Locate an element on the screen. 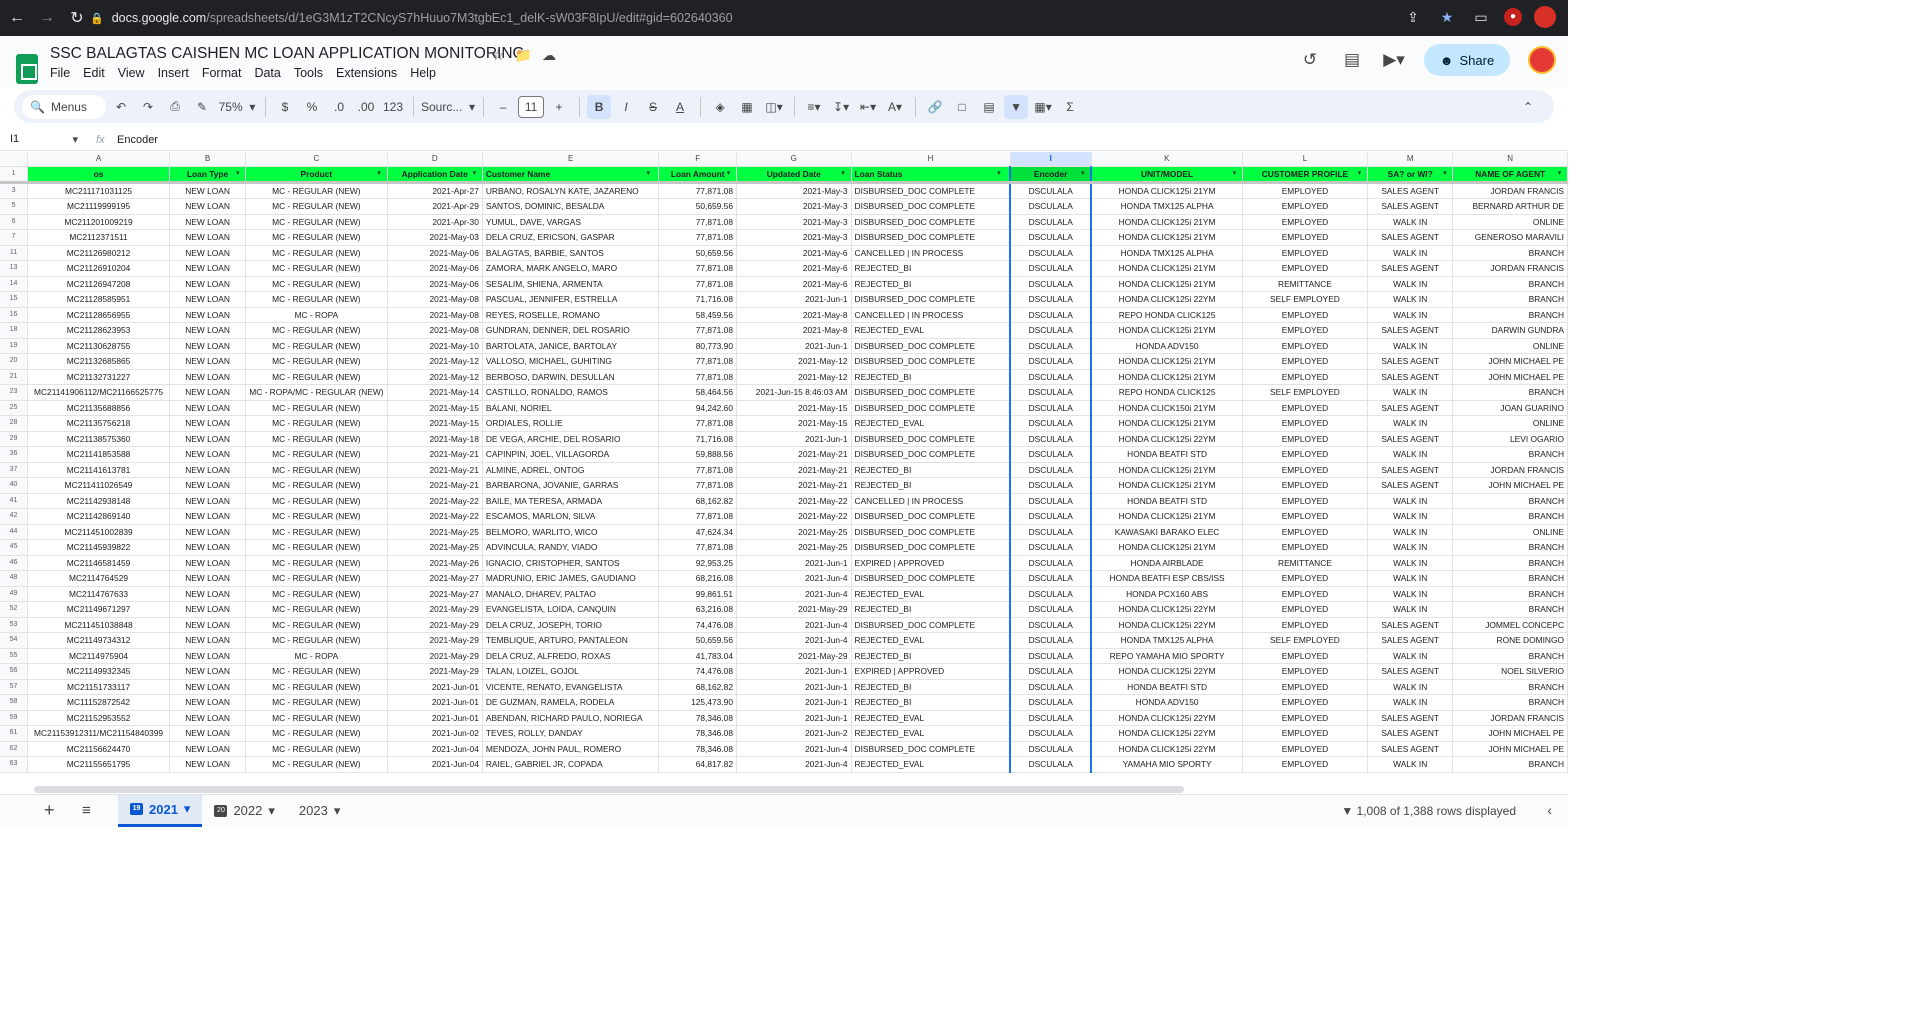  row-number: 52 is located at coordinates (14, 609).